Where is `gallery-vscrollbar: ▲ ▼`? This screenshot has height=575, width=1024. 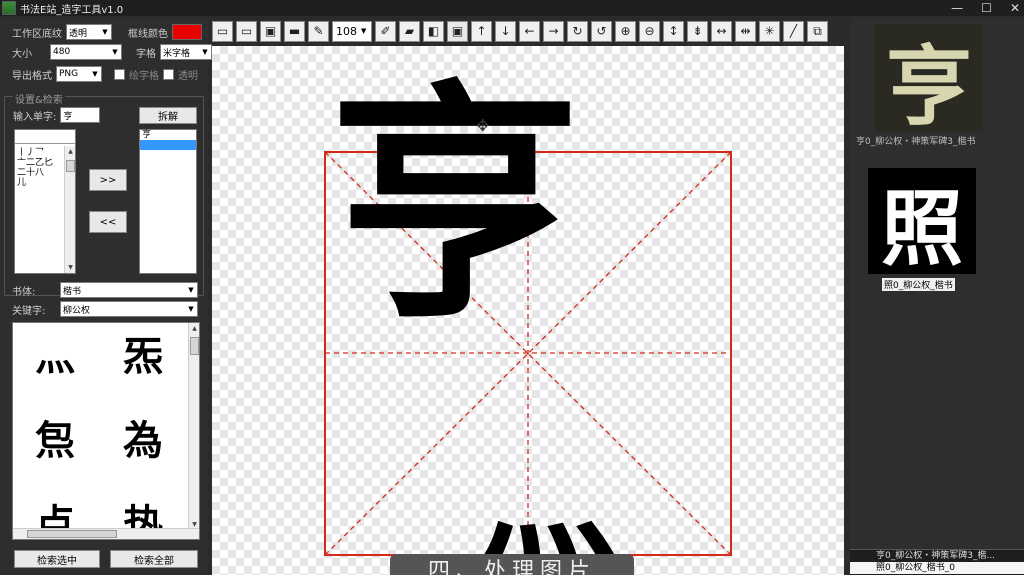 gallery-vscrollbar: ▲ ▼ is located at coordinates (193, 426).